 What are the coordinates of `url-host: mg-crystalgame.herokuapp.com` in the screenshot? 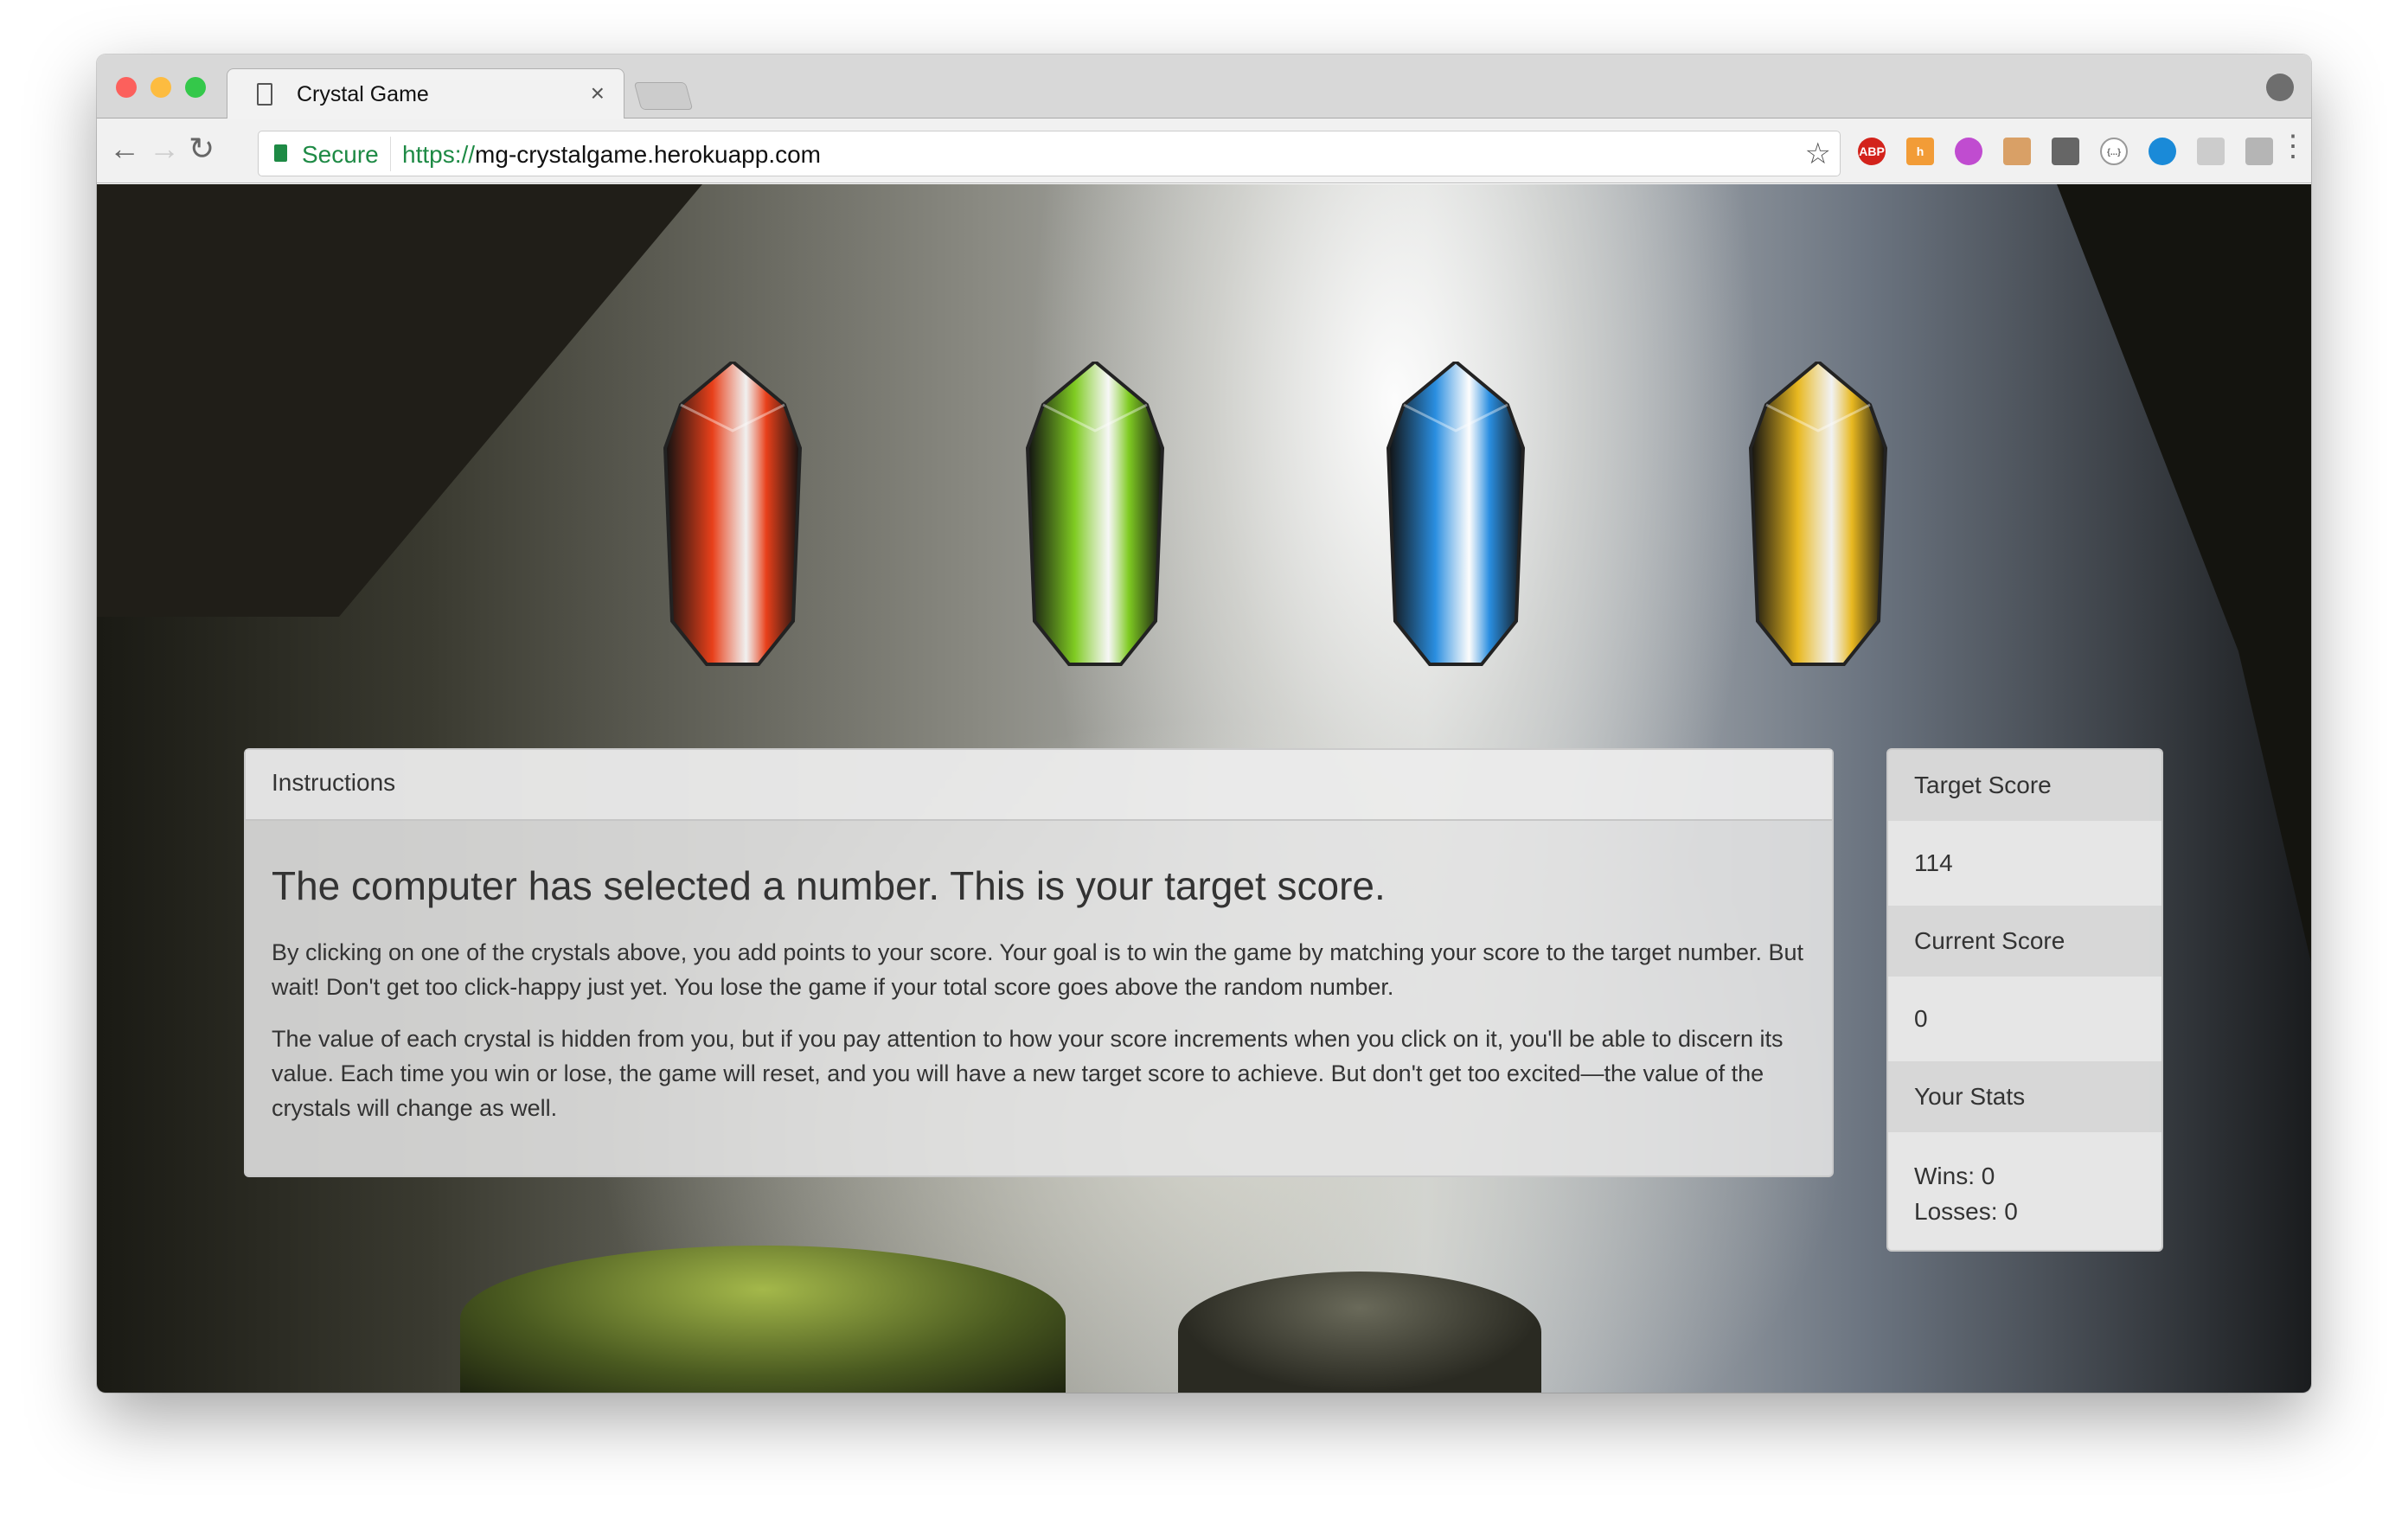 It's located at (648, 154).